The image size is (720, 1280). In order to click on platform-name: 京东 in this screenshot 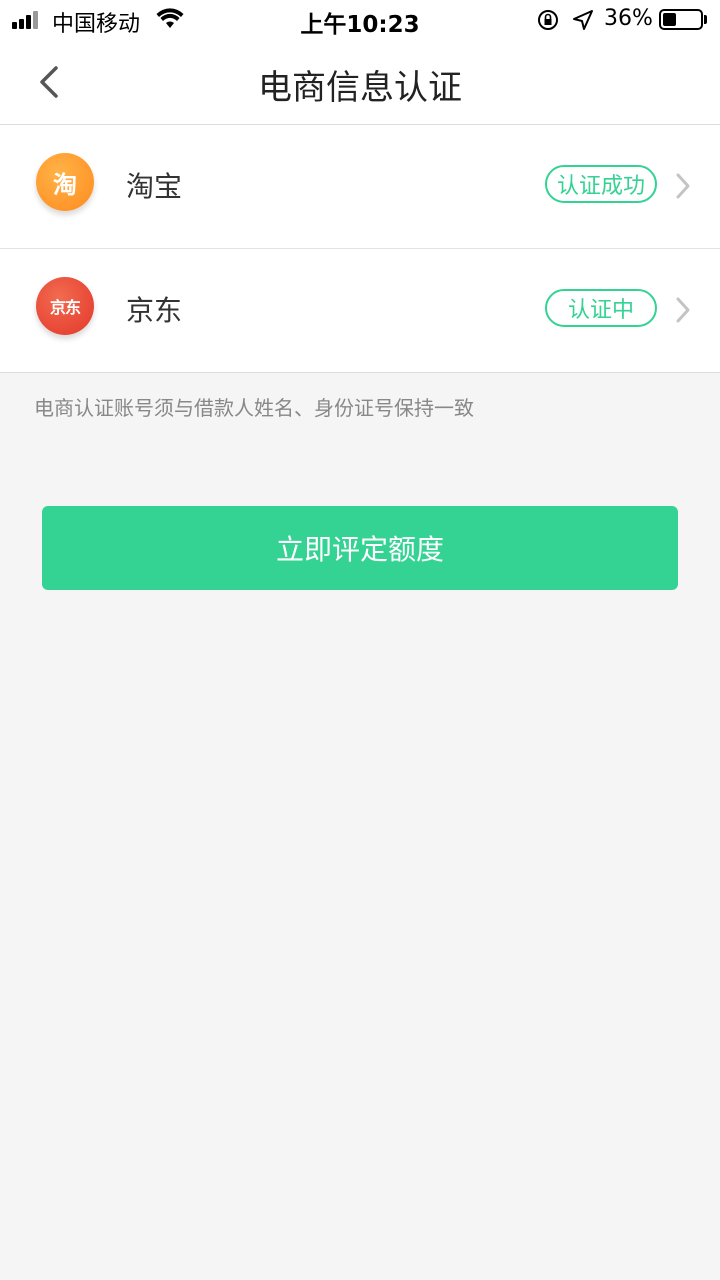, I will do `click(154, 310)`.